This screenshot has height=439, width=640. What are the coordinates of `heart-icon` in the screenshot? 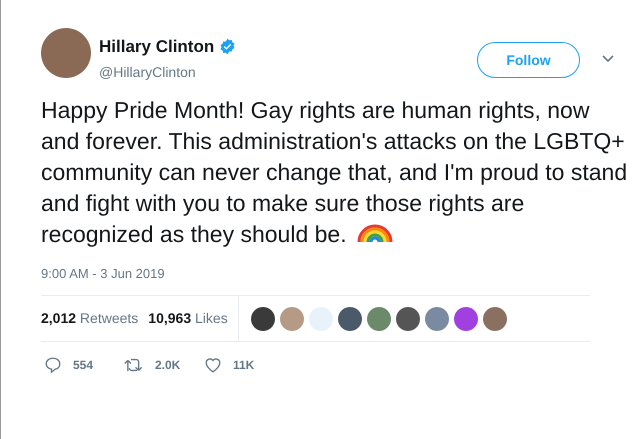 It's located at (213, 365).